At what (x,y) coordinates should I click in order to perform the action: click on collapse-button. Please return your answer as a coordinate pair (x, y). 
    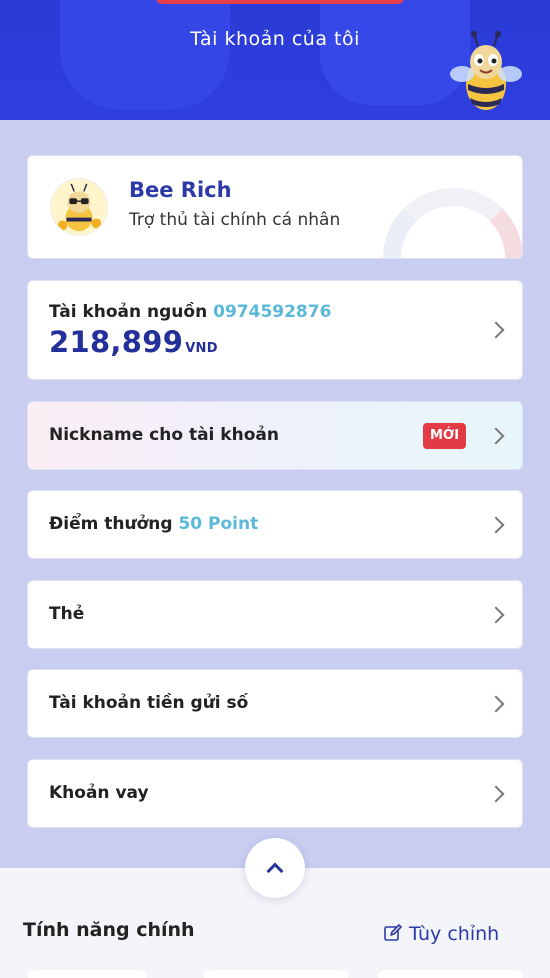
    Looking at the image, I should click on (275, 868).